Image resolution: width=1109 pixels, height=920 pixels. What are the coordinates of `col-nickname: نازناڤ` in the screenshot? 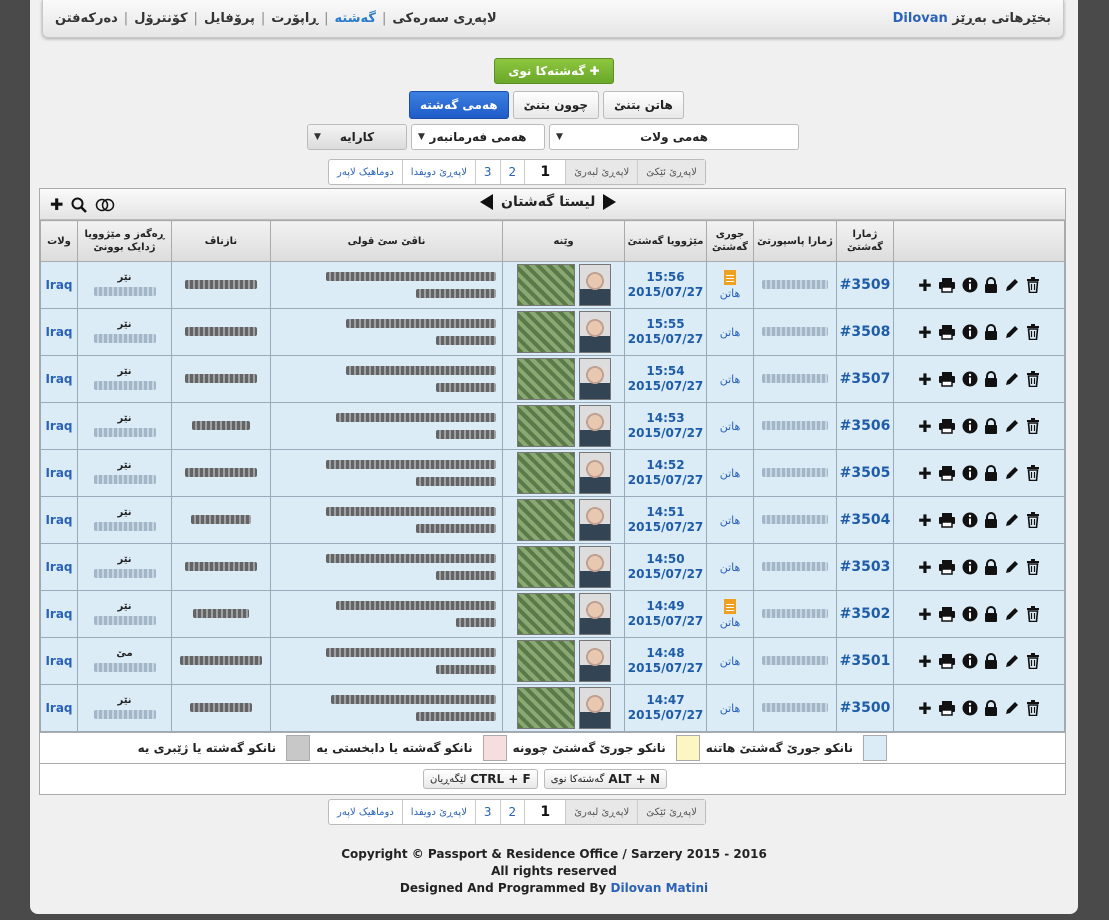 It's located at (221, 241).